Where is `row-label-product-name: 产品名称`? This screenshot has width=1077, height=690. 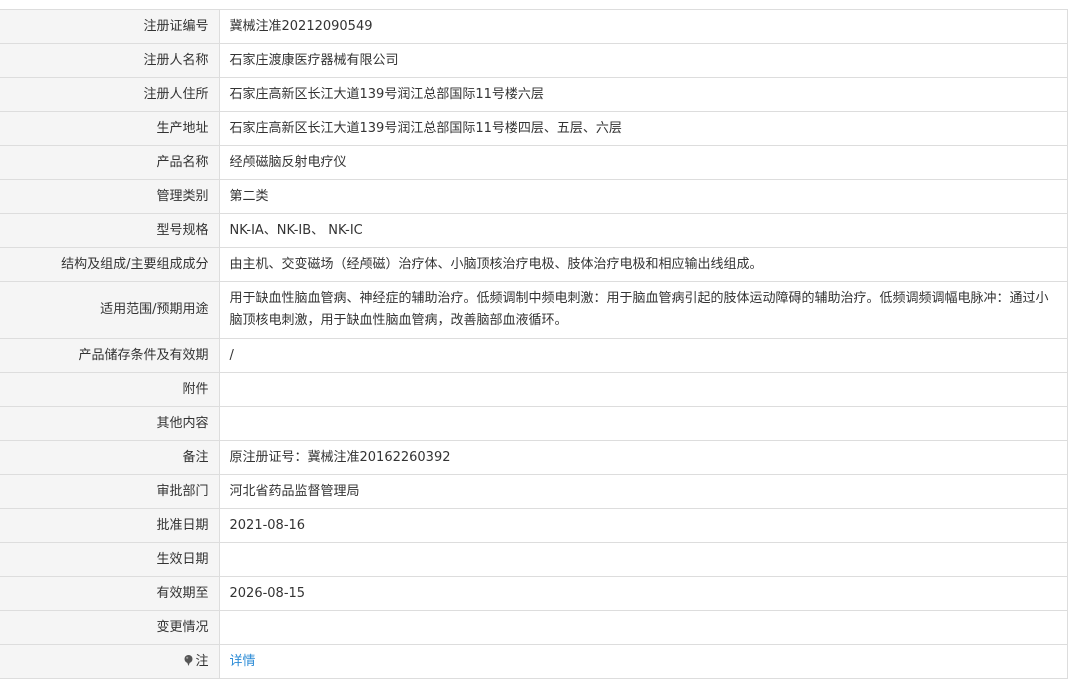
row-label-product-name: 产品名称 is located at coordinates (110, 162).